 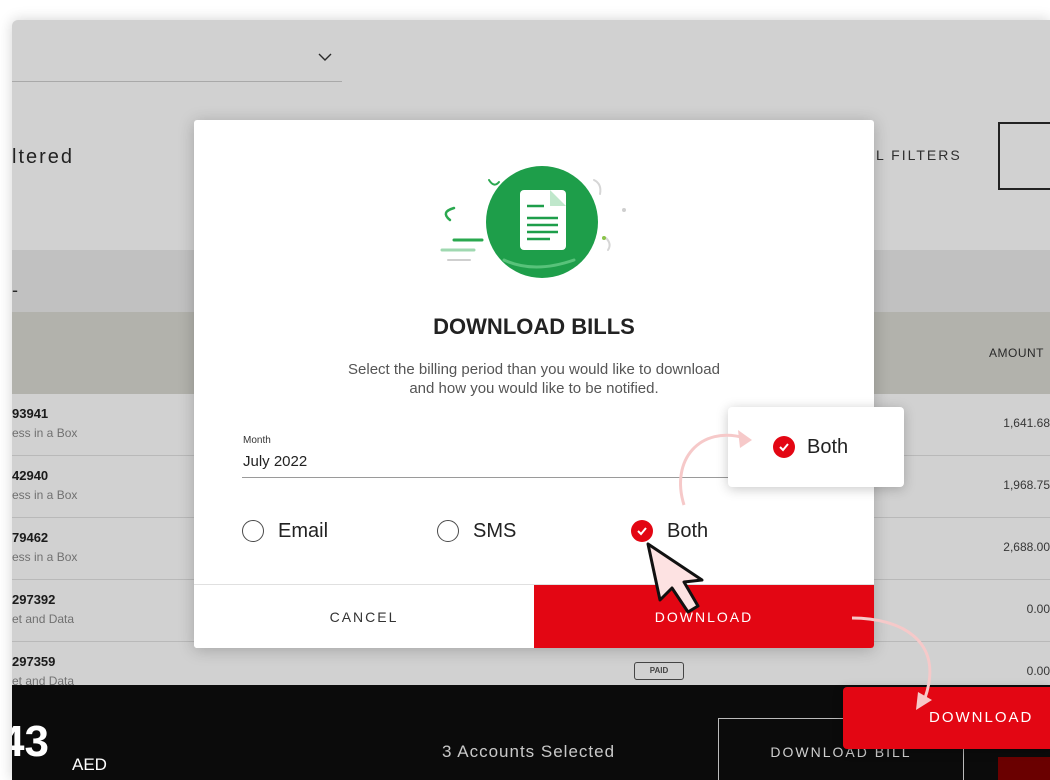 What do you see at coordinates (1024, 768) in the screenshot?
I see `footer-red-button-edge` at bounding box center [1024, 768].